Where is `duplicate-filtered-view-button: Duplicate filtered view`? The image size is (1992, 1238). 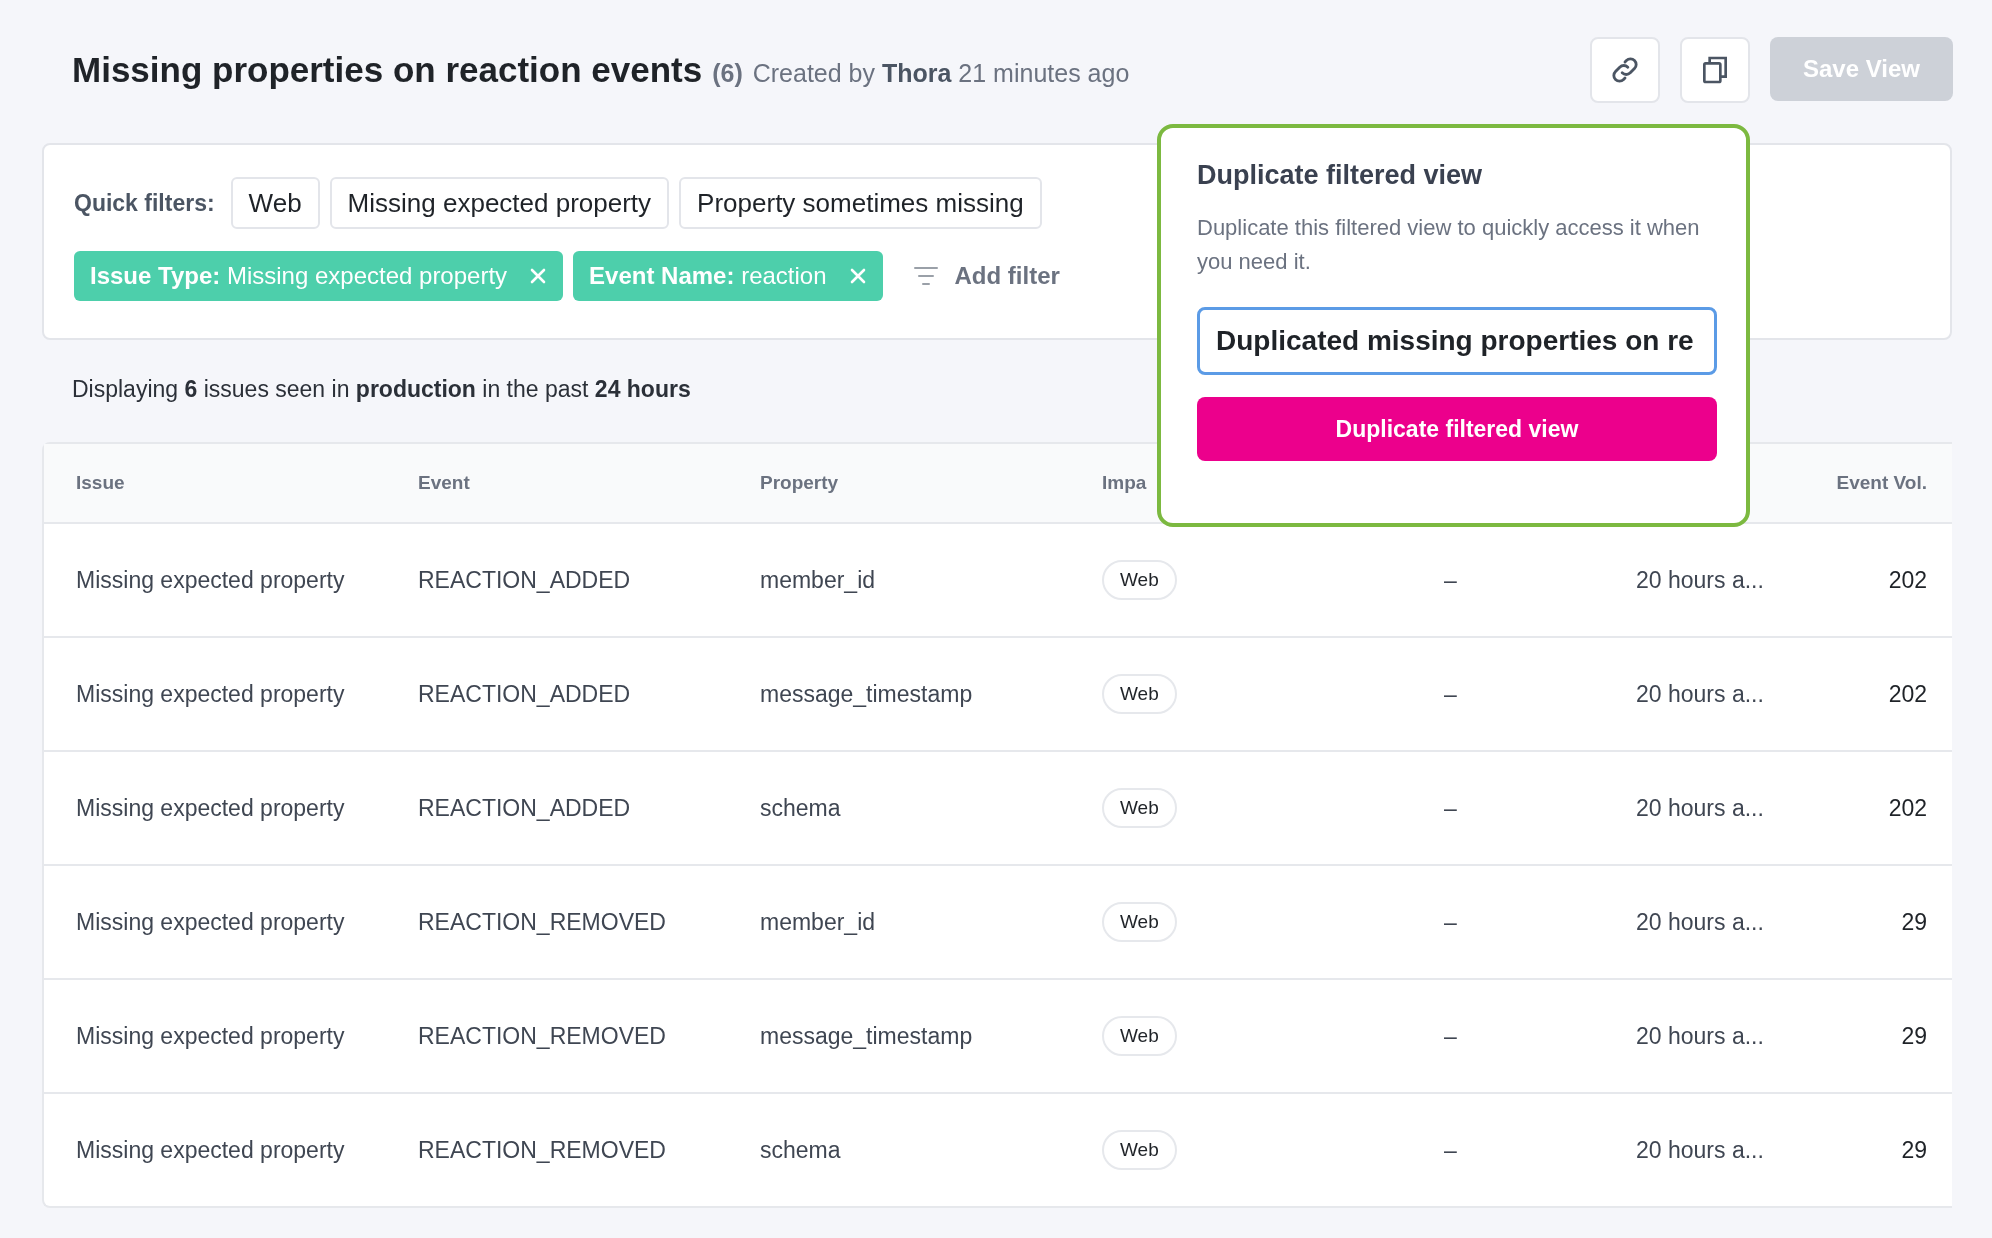 duplicate-filtered-view-button: Duplicate filtered view is located at coordinates (1457, 429).